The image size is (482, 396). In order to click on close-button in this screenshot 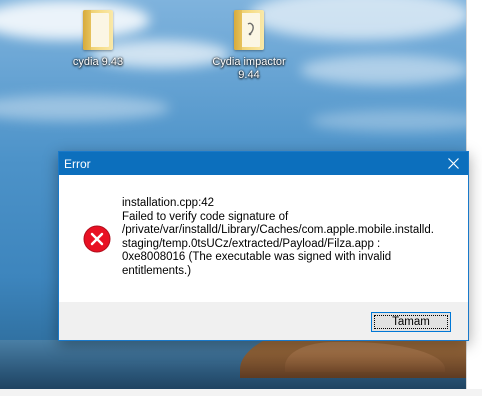, I will do `click(453, 163)`.